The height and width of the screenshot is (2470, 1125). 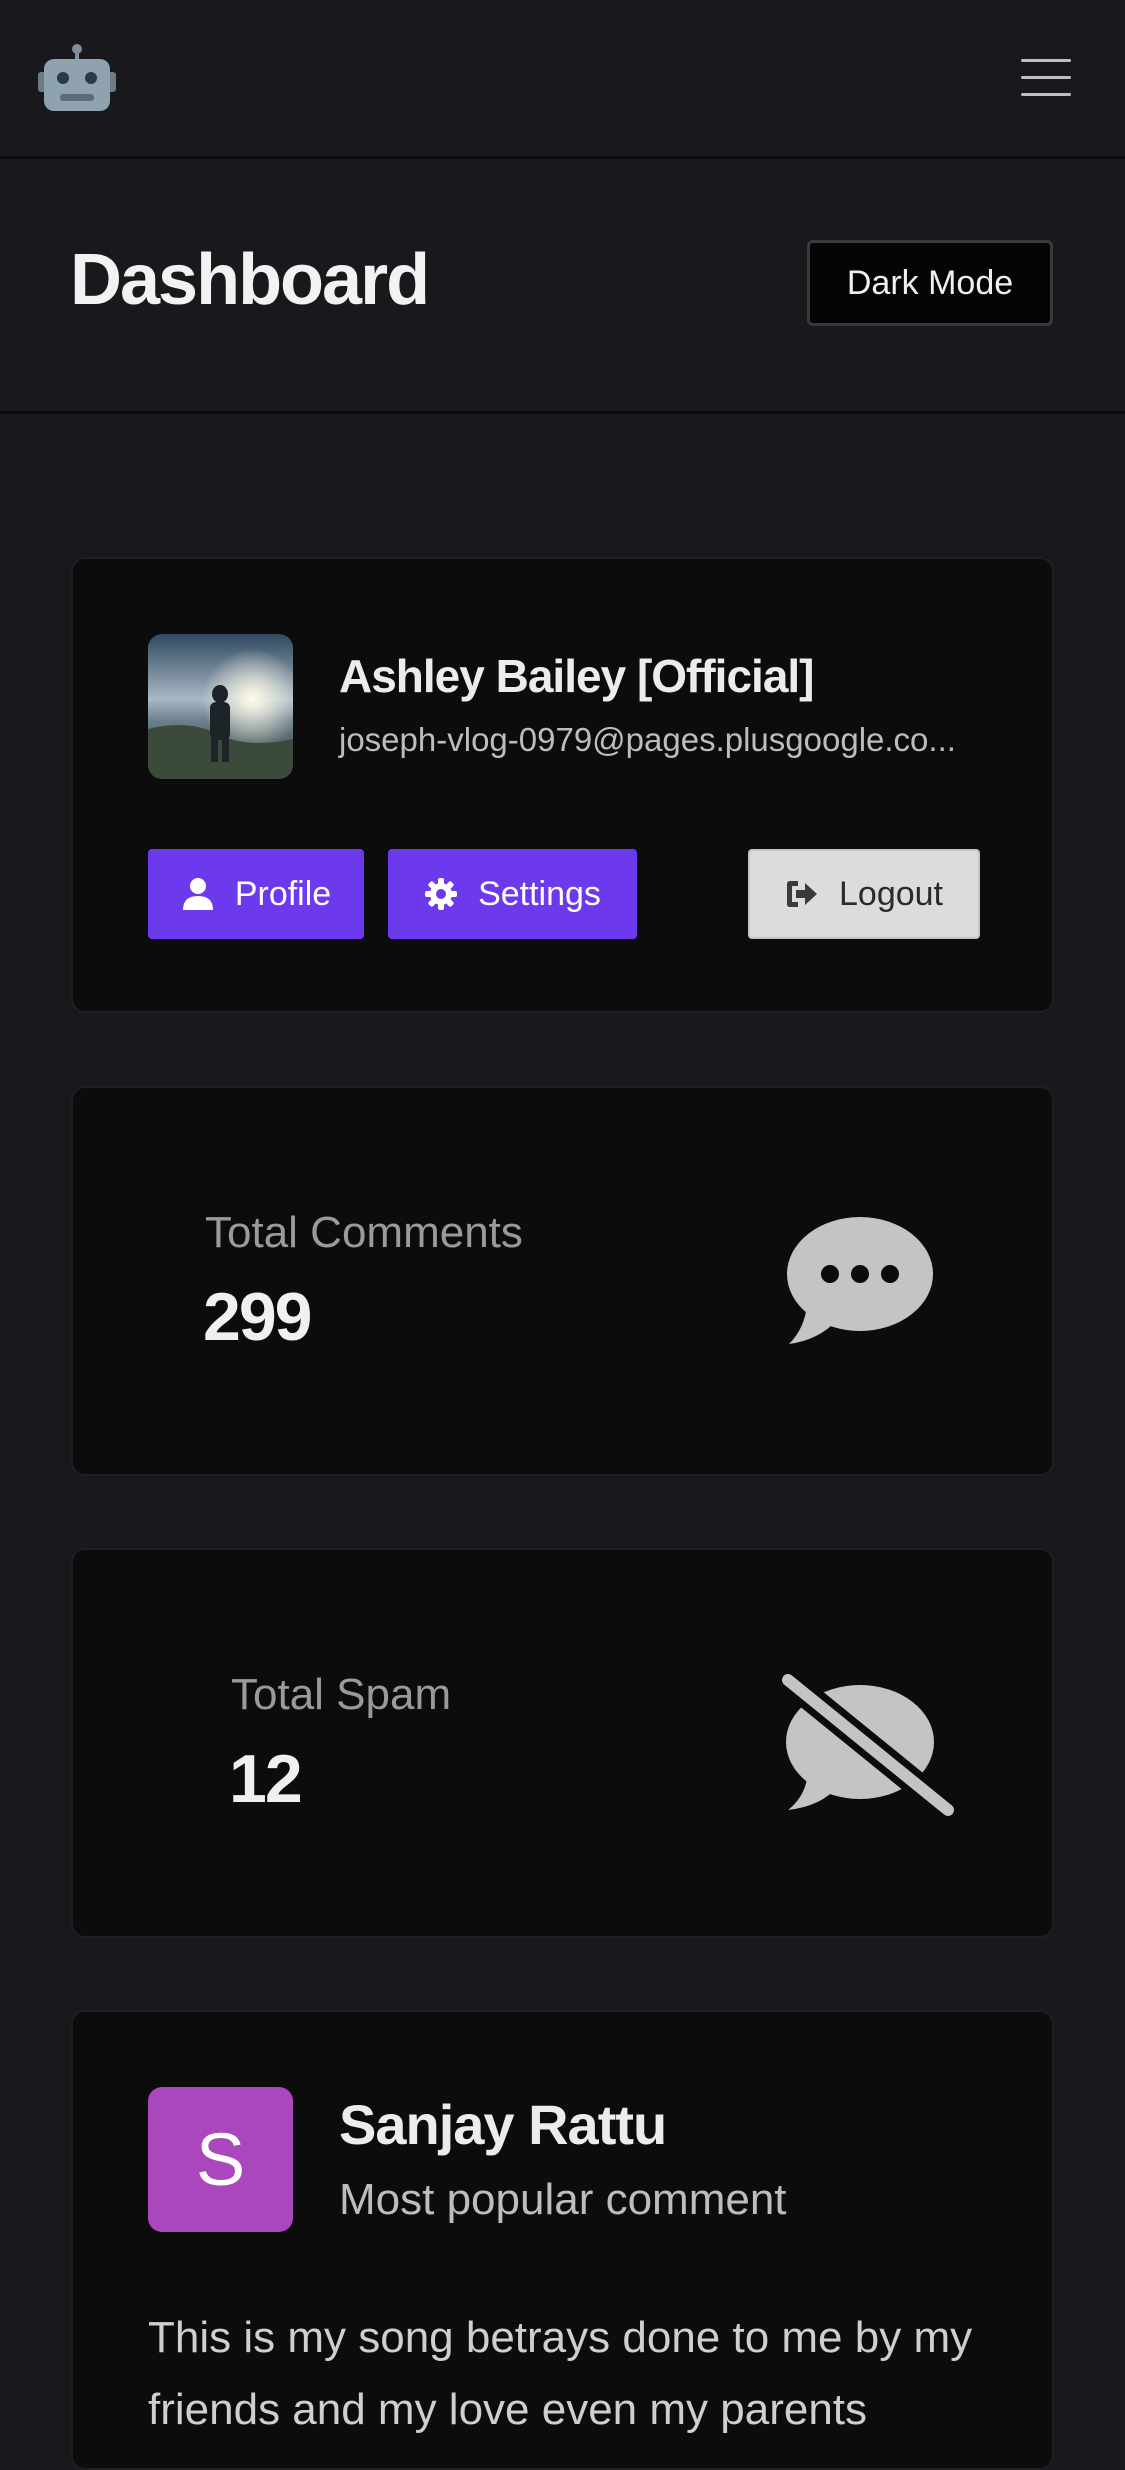 I want to click on page-header: Dashboard Dark Mode, so click(x=562, y=286).